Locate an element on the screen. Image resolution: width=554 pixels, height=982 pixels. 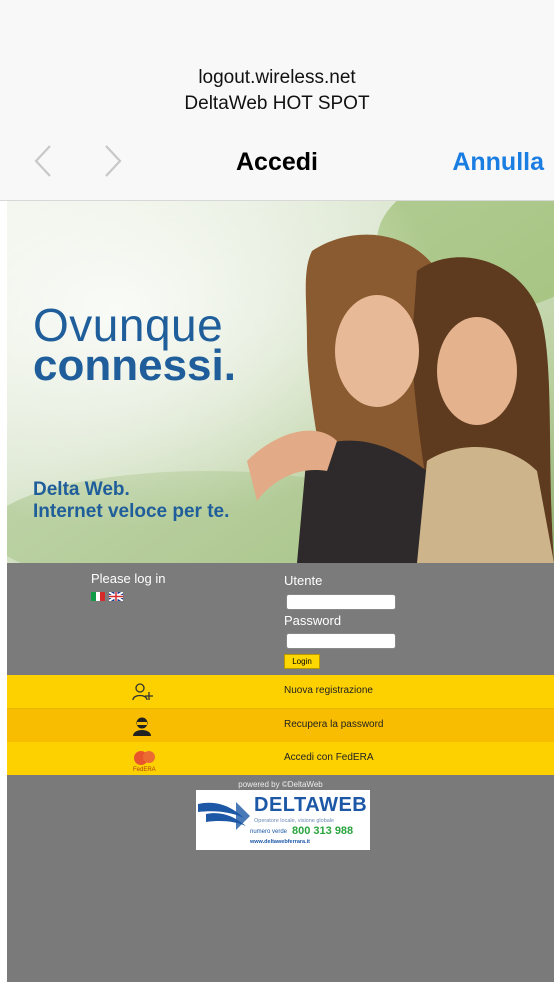
deltaweb-swoosh-icon is located at coordinates (224, 816).